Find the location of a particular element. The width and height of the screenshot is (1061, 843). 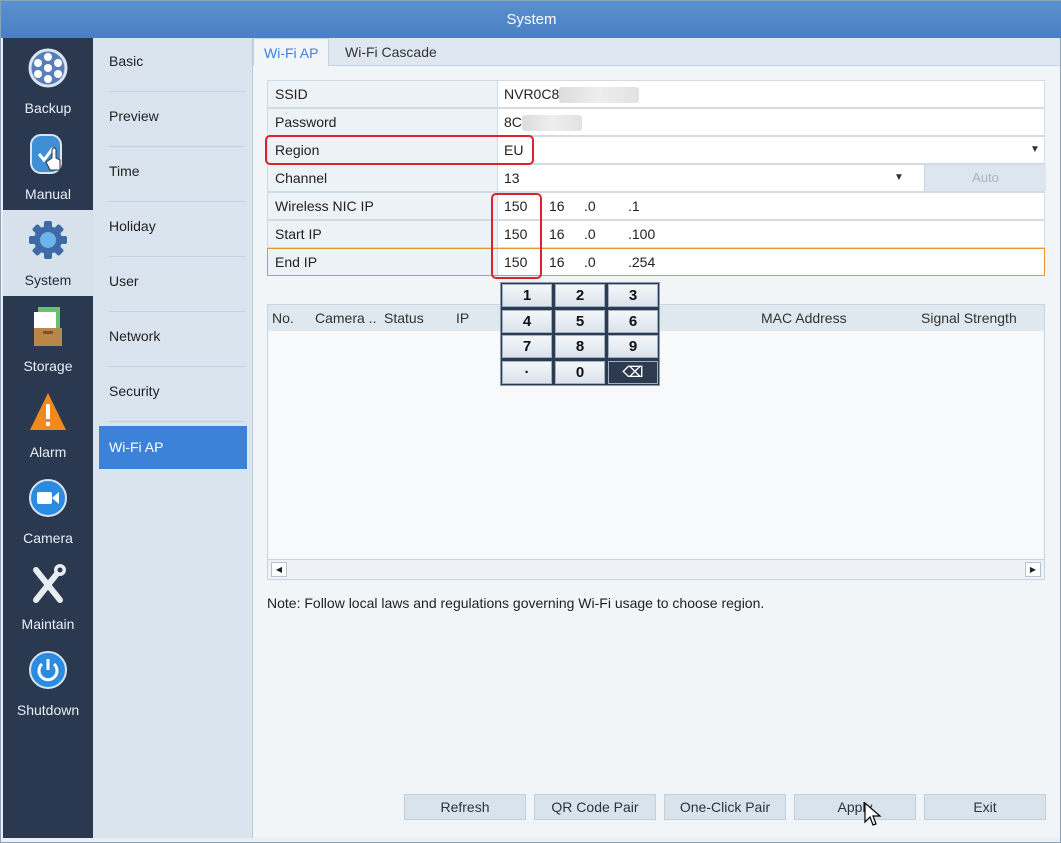

keypad-key-9: 9 is located at coordinates (633, 346).